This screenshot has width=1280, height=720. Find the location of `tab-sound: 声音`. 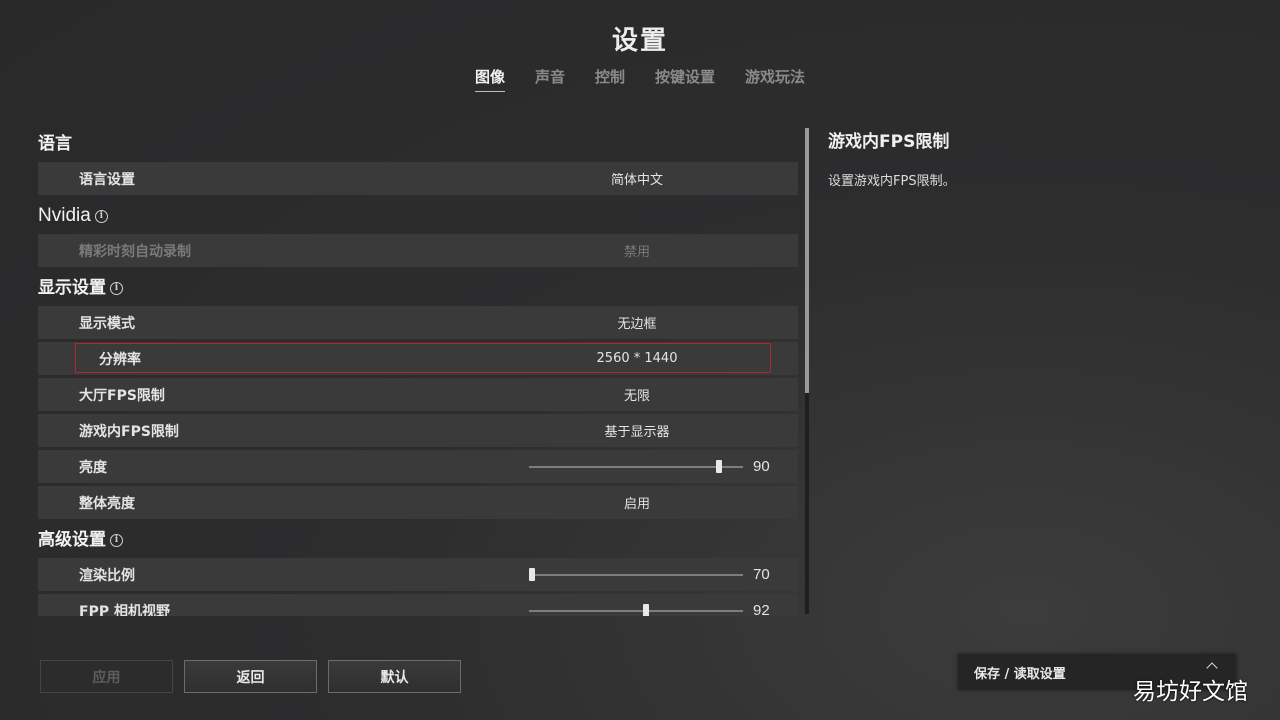

tab-sound: 声音 is located at coordinates (550, 78).